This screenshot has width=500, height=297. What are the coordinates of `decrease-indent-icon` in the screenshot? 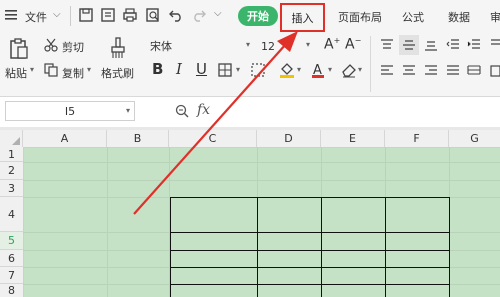 It's located at (453, 45).